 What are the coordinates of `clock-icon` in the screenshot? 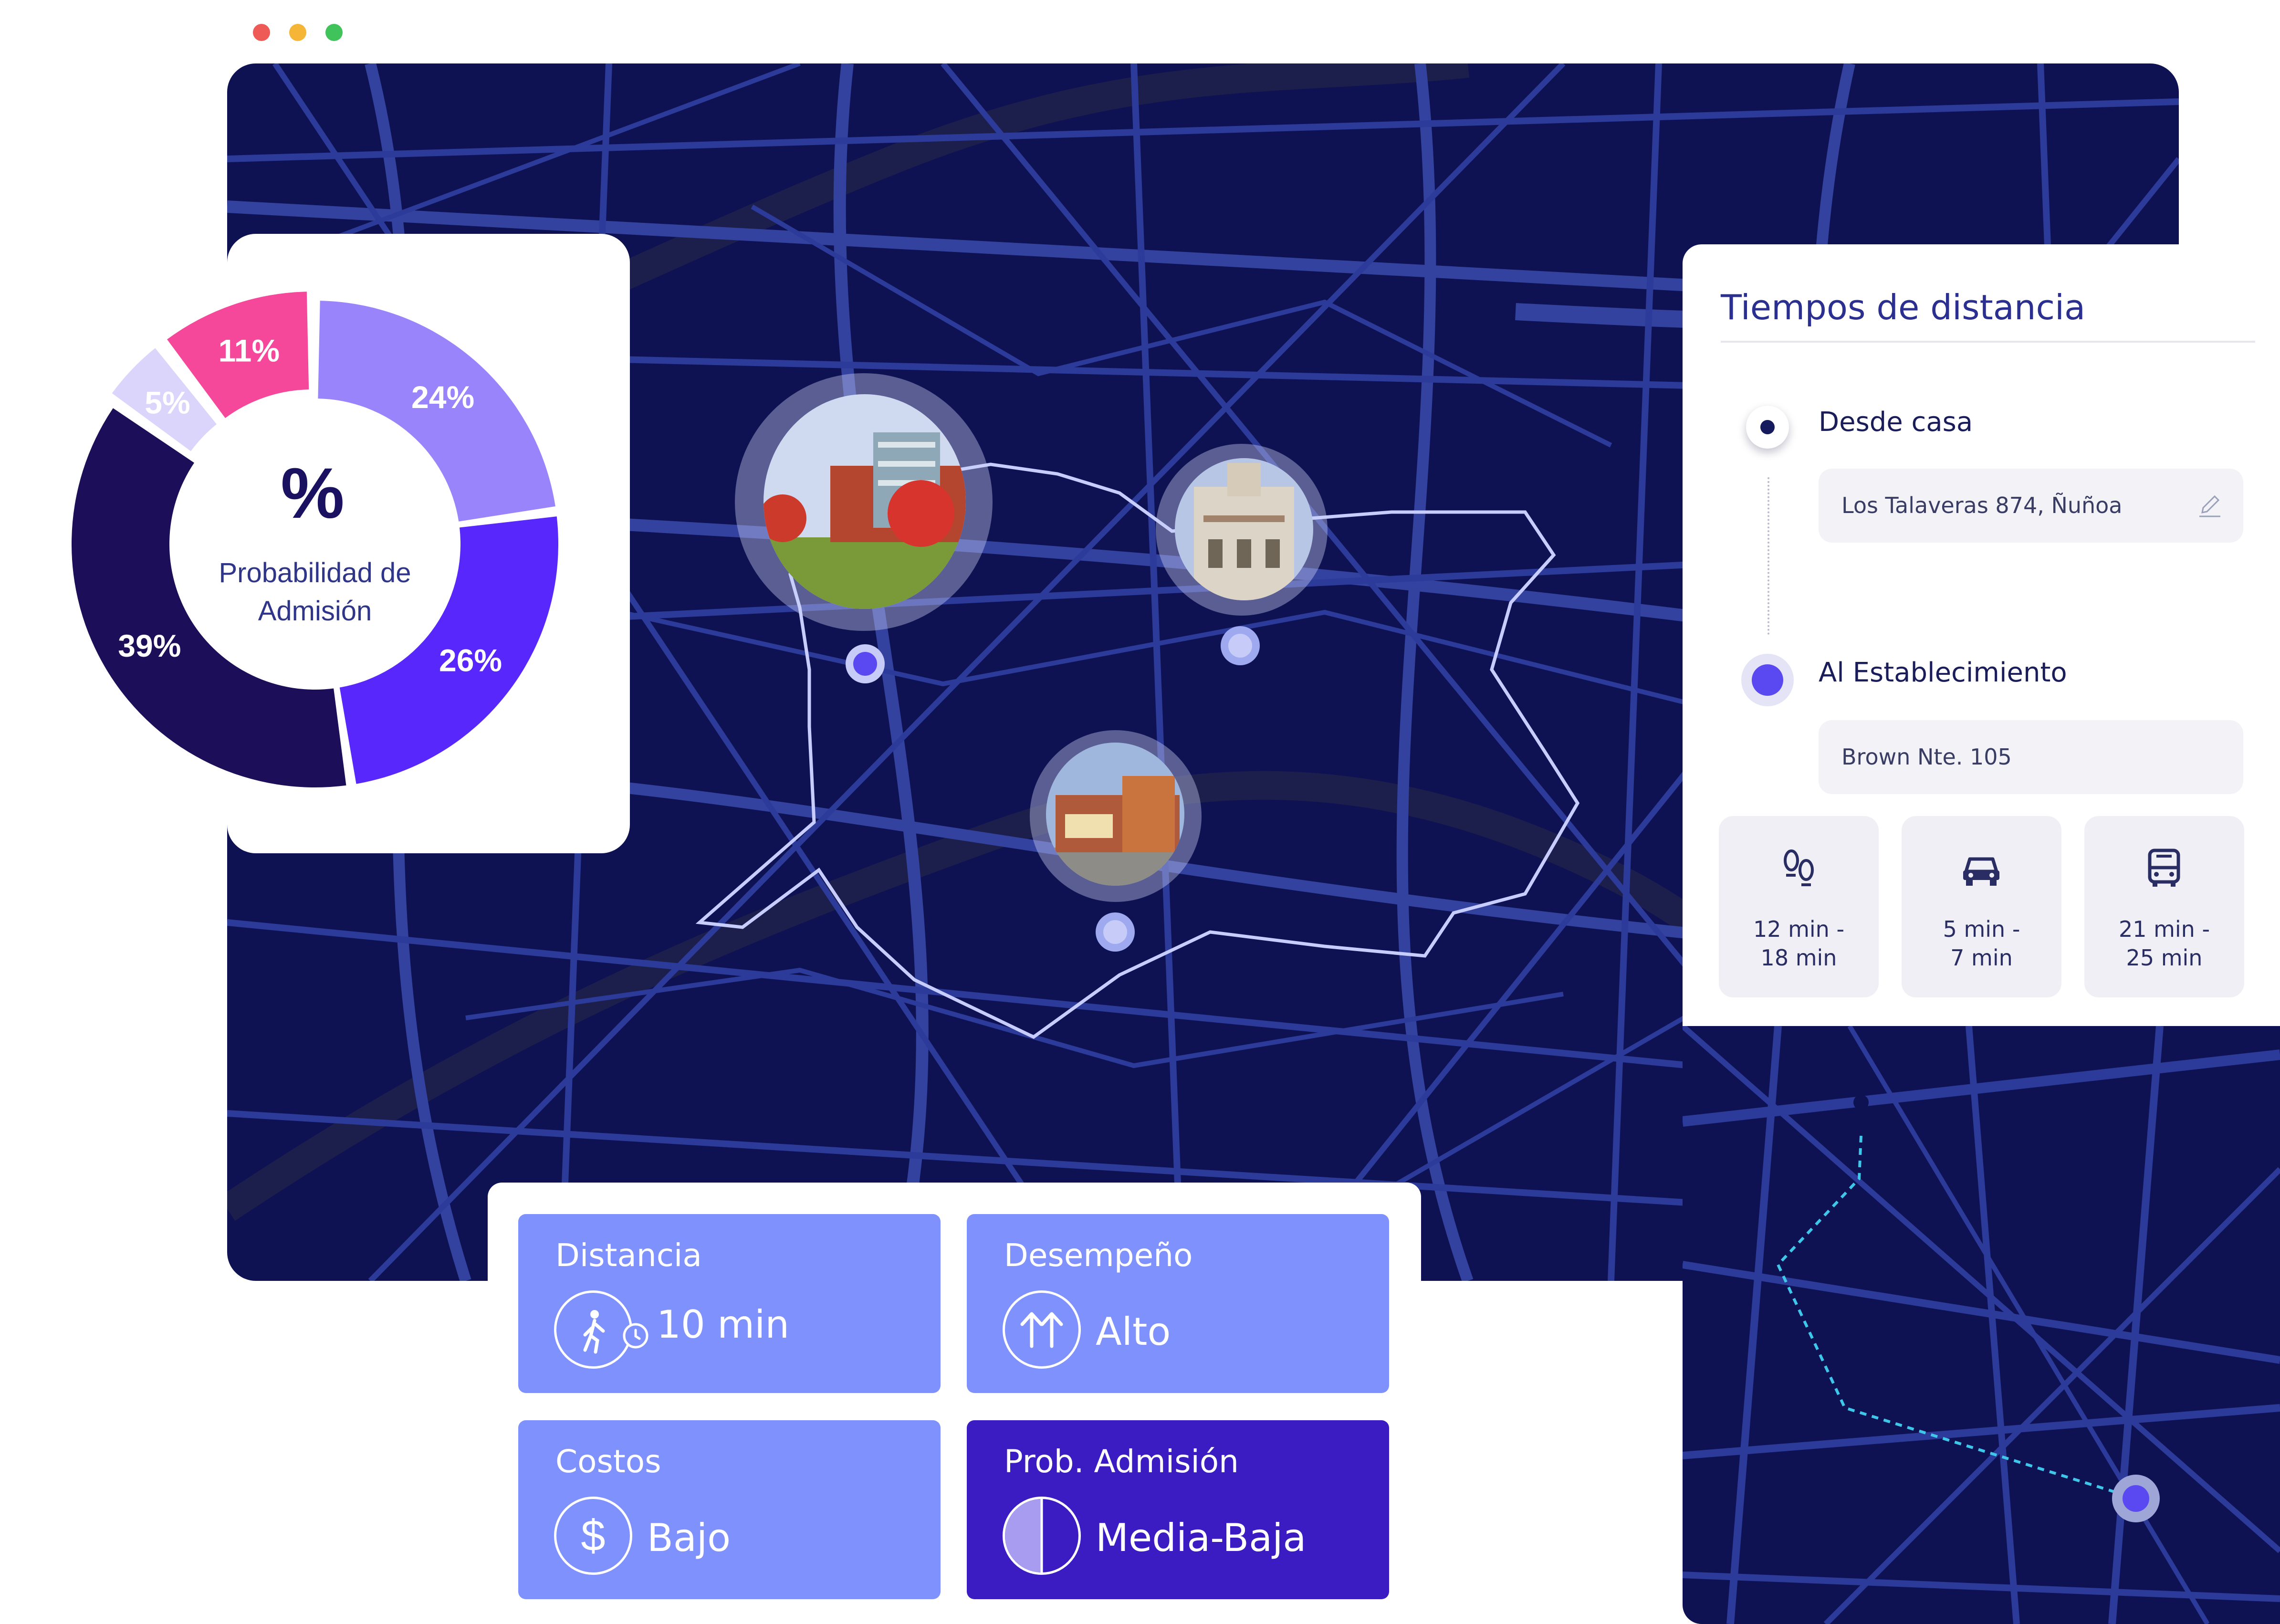 It's located at (635, 1336).